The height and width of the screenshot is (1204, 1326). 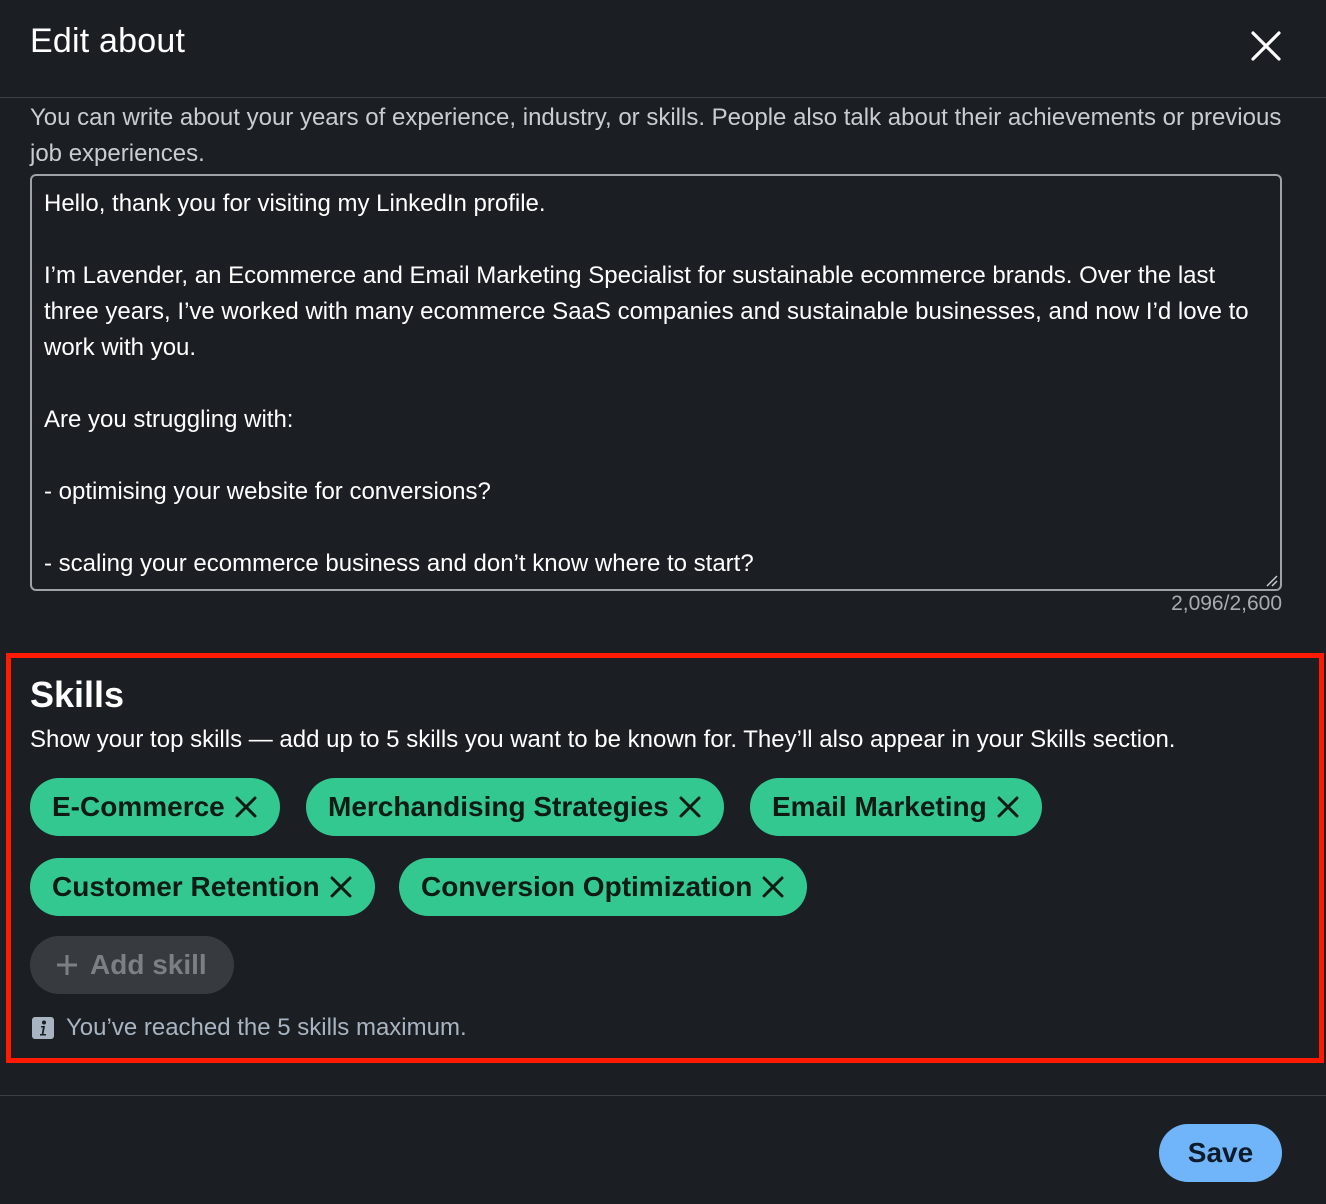 I want to click on skill-pill: Email Marketing, so click(x=896, y=807).